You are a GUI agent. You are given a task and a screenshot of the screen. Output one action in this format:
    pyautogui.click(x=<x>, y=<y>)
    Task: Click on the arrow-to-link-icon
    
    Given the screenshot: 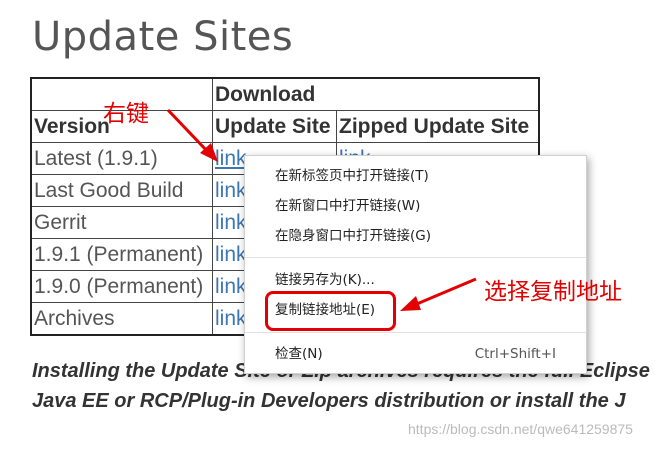 What is the action you would take?
    pyautogui.click(x=192, y=135)
    